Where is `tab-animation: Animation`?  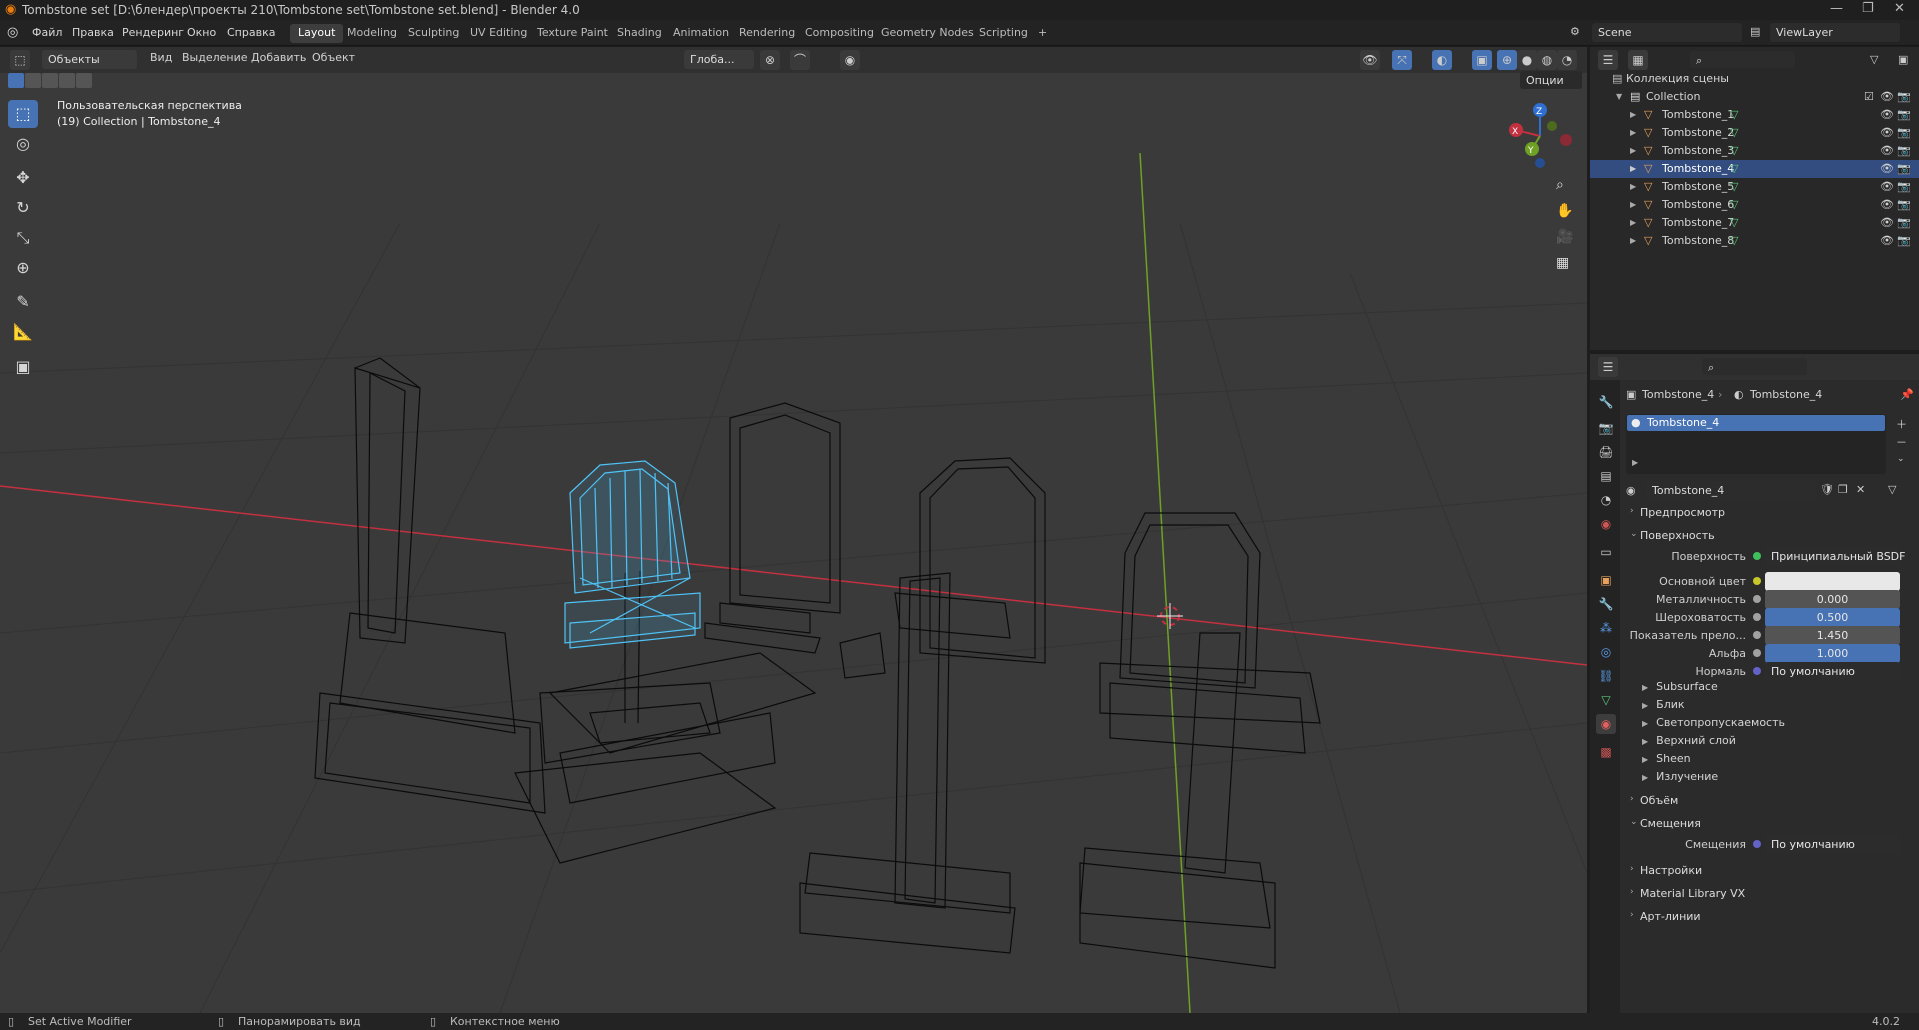 tab-animation: Animation is located at coordinates (701, 33).